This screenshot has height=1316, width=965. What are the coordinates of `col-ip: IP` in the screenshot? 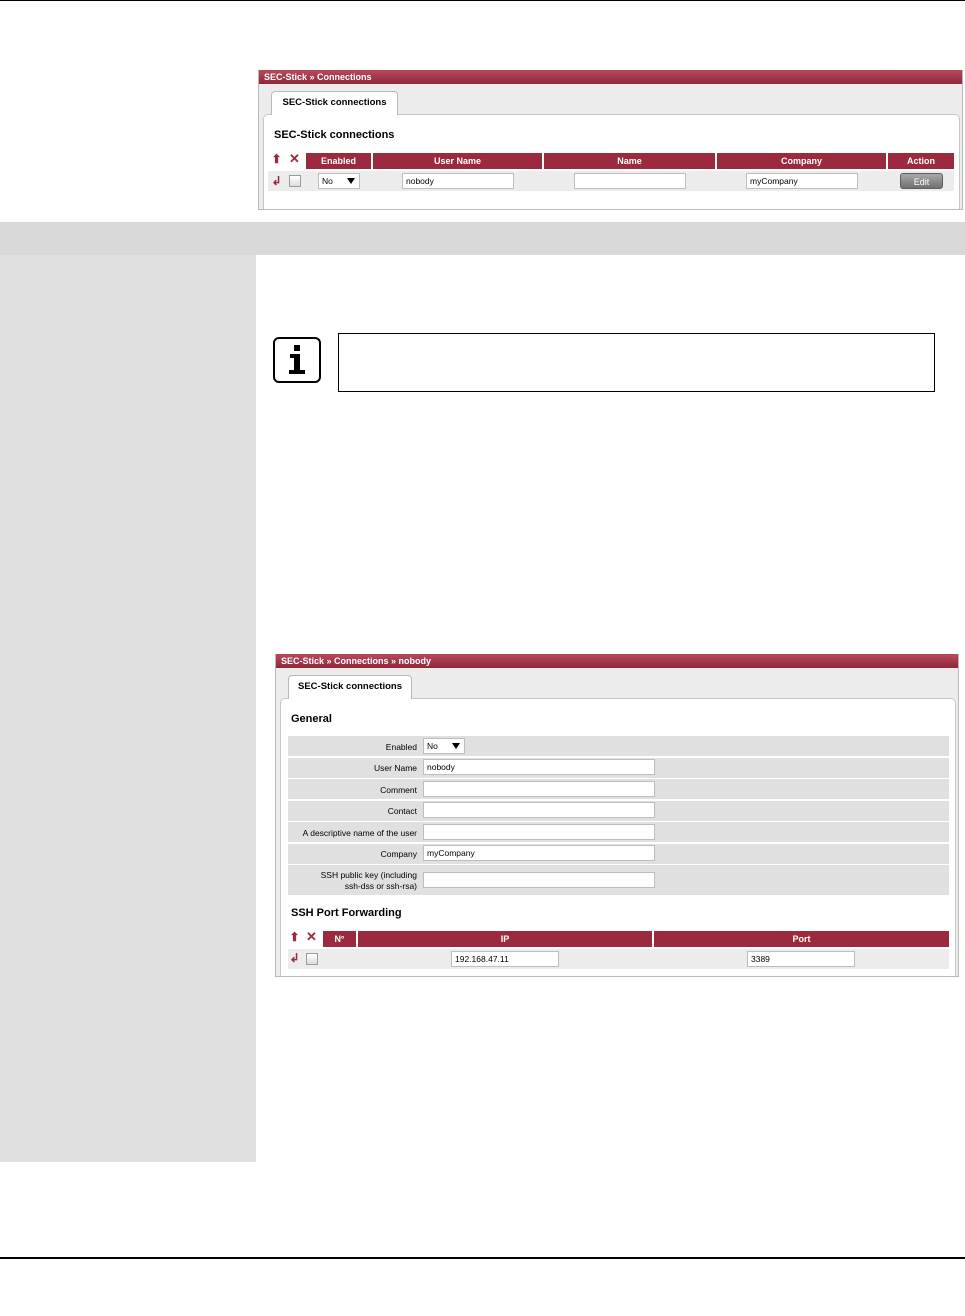 It's located at (505, 939).